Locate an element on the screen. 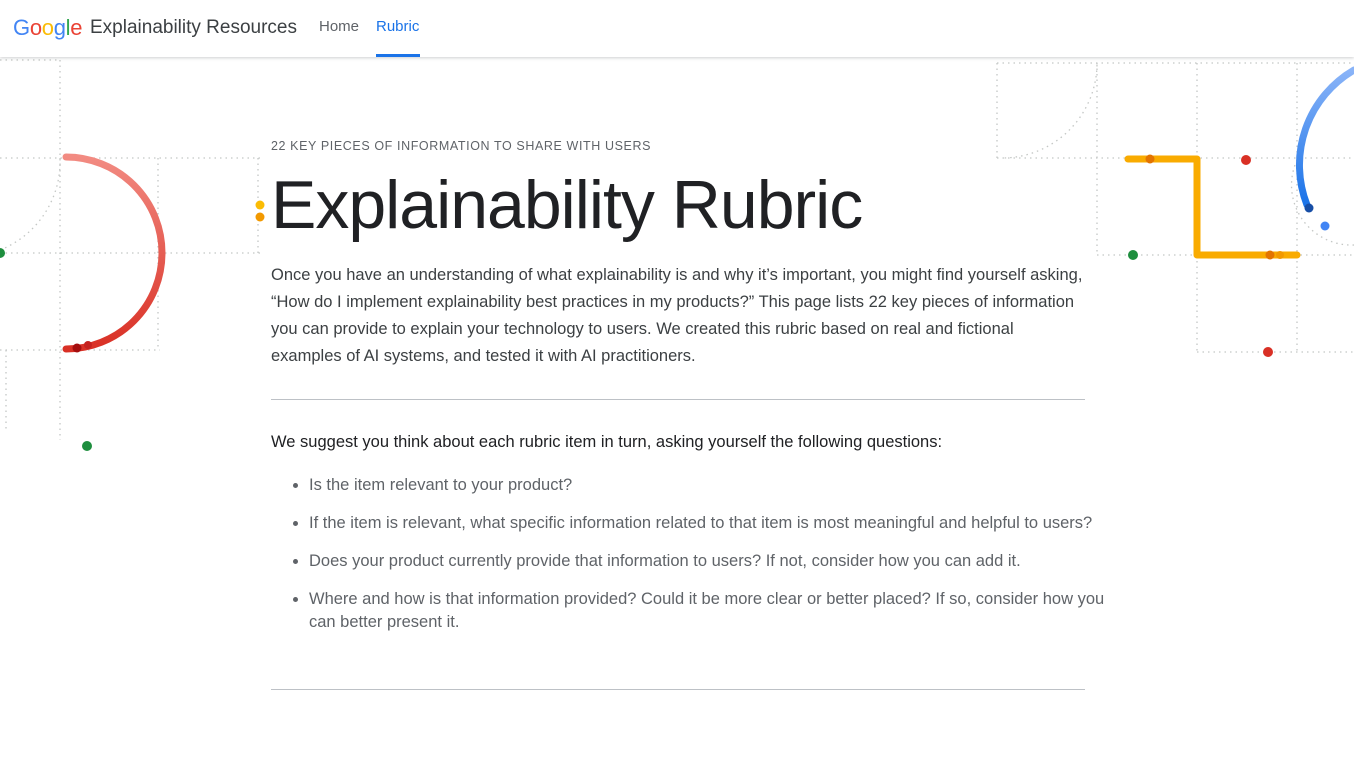 Image resolution: width=1354 pixels, height=758 pixels. site-title: Explainability Resources is located at coordinates (193, 28).